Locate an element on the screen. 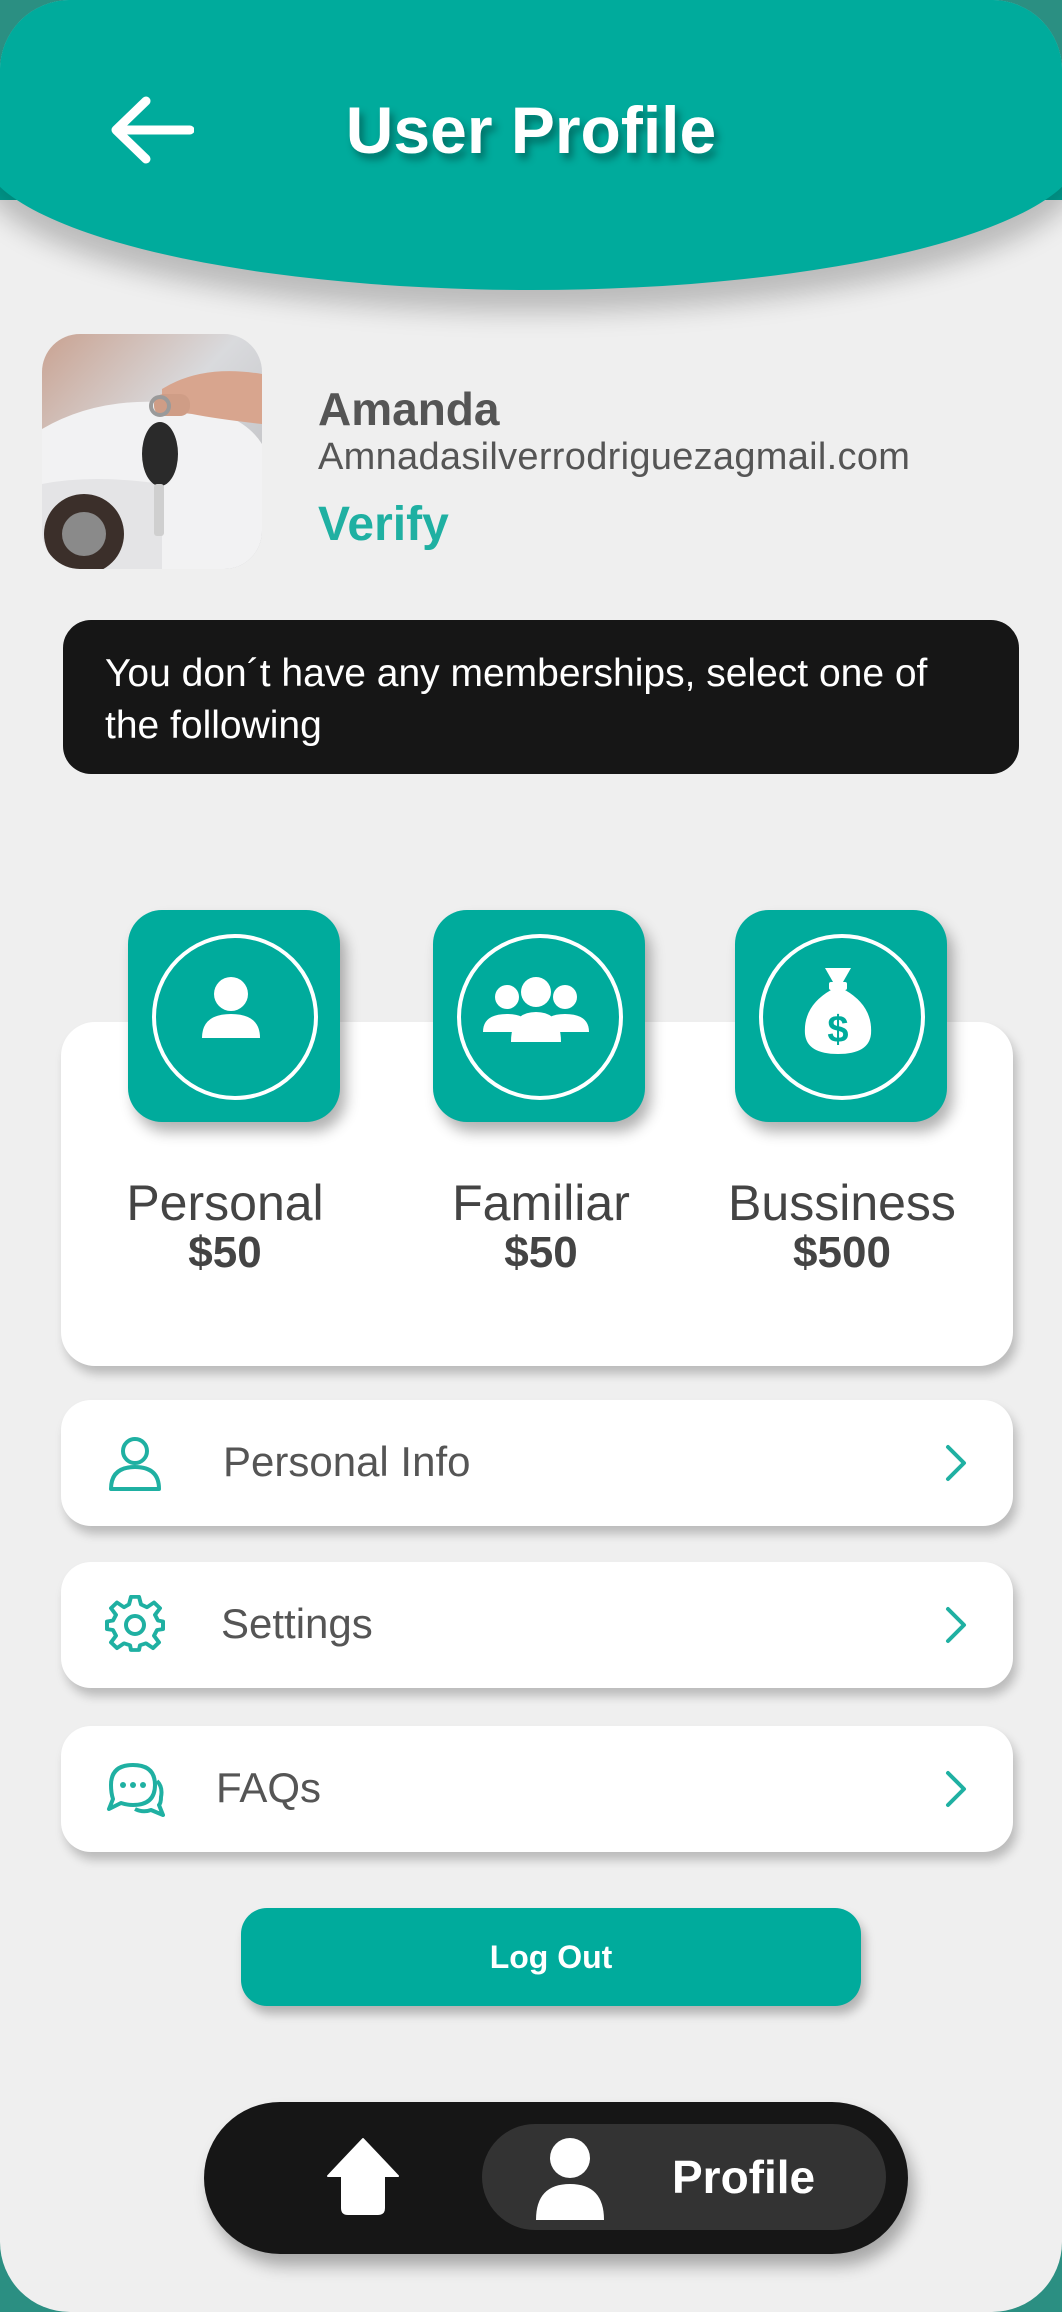 The height and width of the screenshot is (2312, 1062). home-icon is located at coordinates (363, 2176).